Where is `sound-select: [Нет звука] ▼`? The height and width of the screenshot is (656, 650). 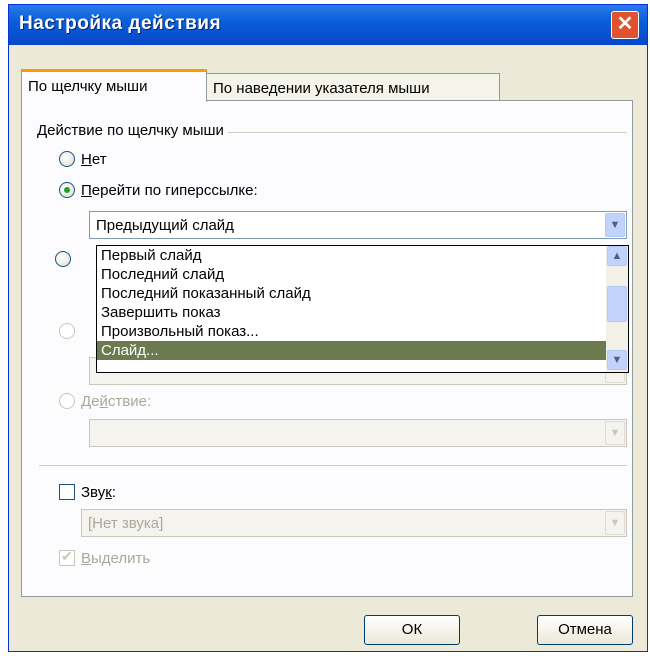
sound-select: [Нет звука] ▼ is located at coordinates (354, 523).